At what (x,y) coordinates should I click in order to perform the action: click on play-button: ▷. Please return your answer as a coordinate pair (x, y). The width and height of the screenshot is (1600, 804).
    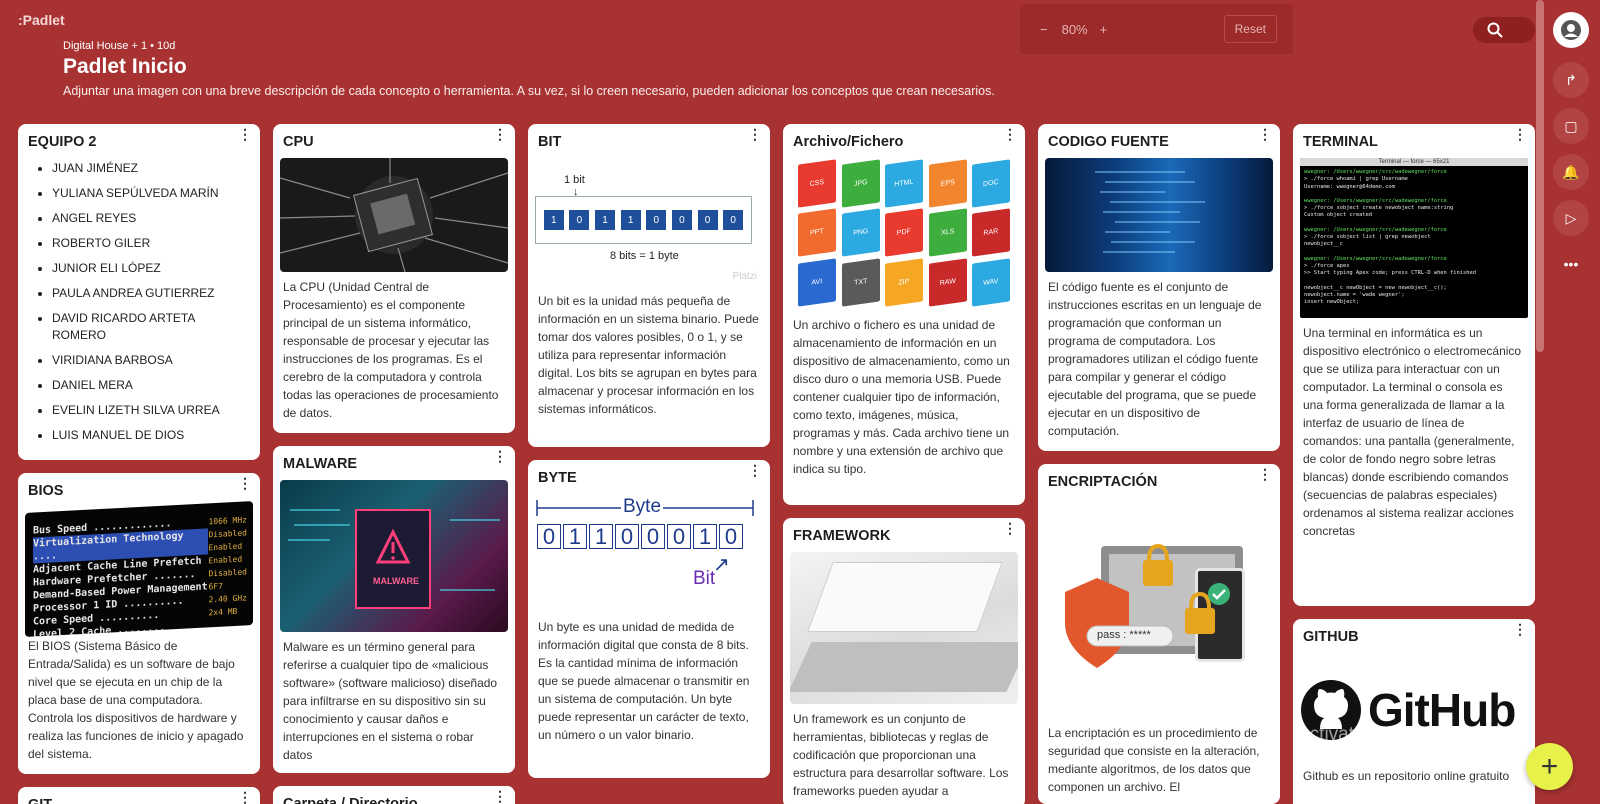
    Looking at the image, I should click on (1571, 218).